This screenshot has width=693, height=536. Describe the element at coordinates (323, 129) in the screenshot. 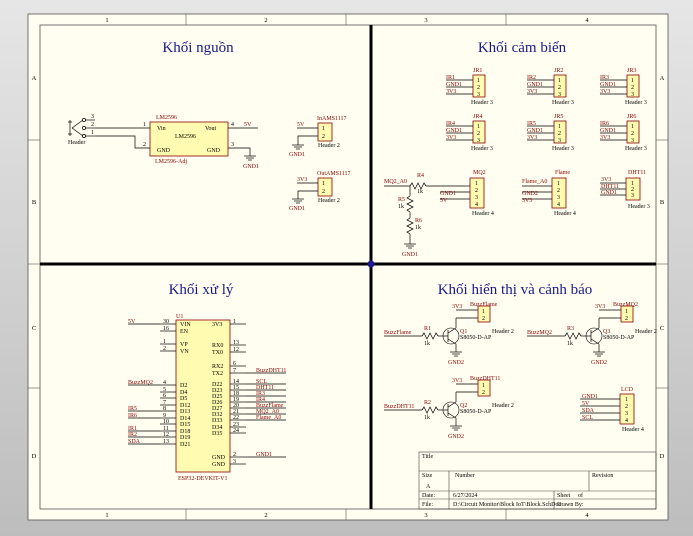

I see `inams-pin1: 1` at that location.